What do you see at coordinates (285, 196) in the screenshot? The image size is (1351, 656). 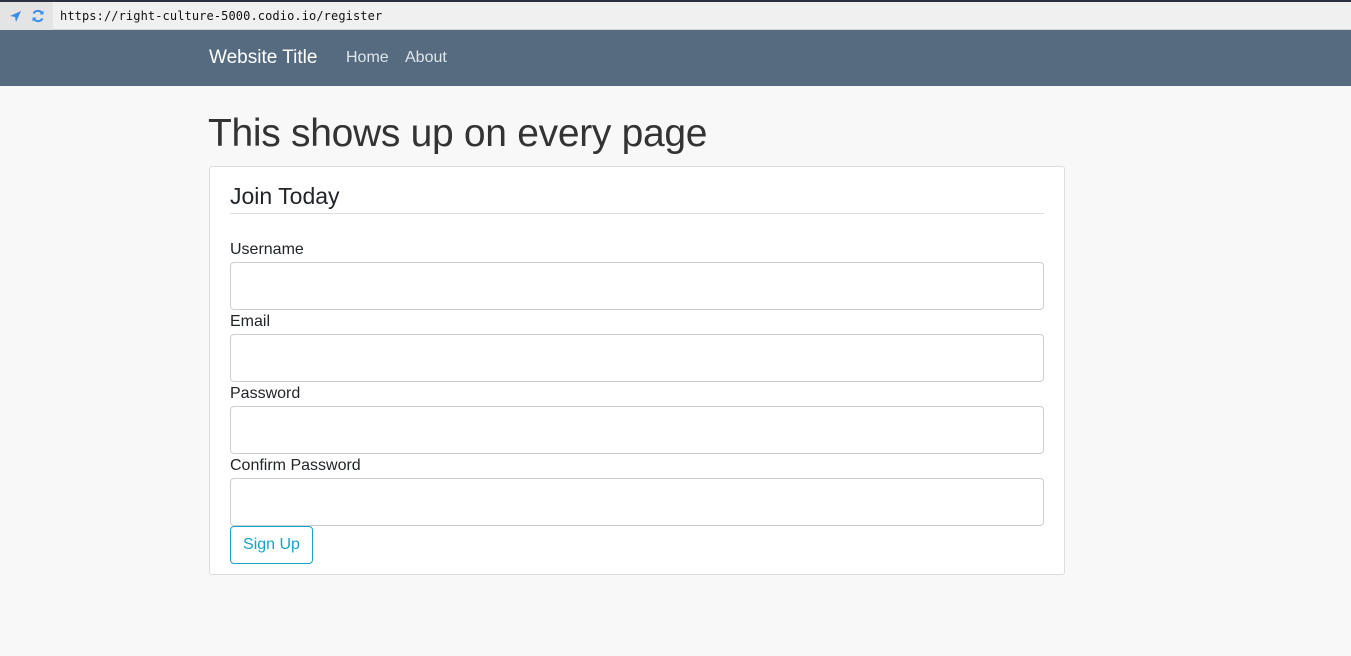 I see `form-legend: Join Today` at bounding box center [285, 196].